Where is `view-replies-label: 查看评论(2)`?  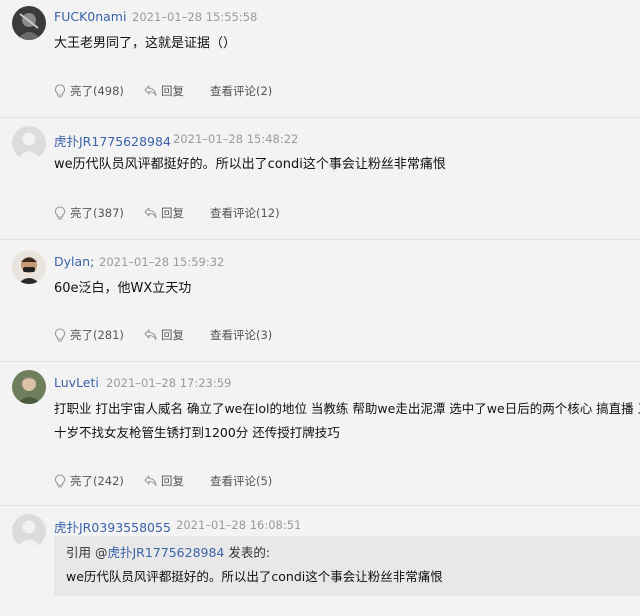
view-replies-label: 查看评论(2) is located at coordinates (241, 91).